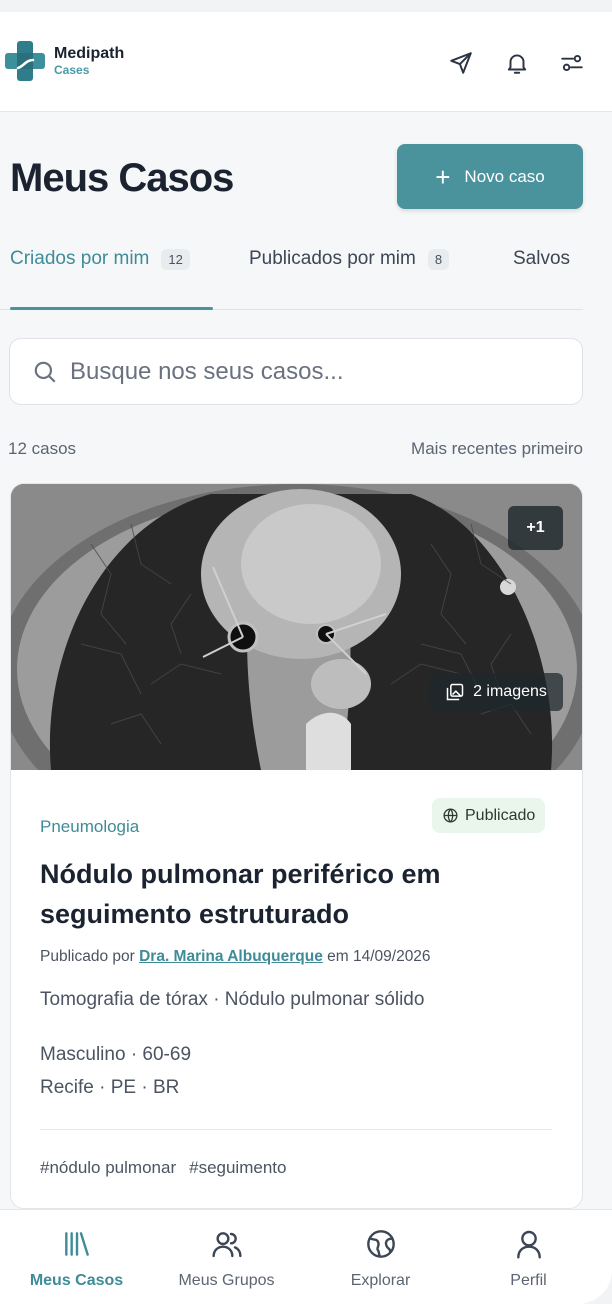 Image resolution: width=612 pixels, height=1304 pixels. Describe the element at coordinates (296, 1129) in the screenshot. I see `card-divider` at that location.